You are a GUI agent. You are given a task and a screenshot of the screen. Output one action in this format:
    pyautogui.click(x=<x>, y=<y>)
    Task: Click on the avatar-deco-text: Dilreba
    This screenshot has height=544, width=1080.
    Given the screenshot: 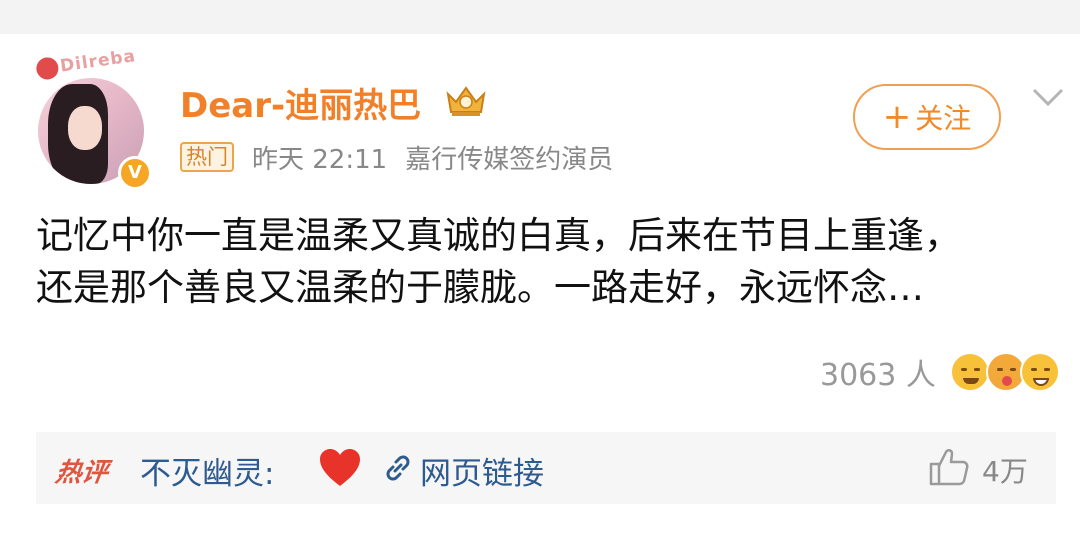 What is the action you would take?
    pyautogui.click(x=98, y=61)
    